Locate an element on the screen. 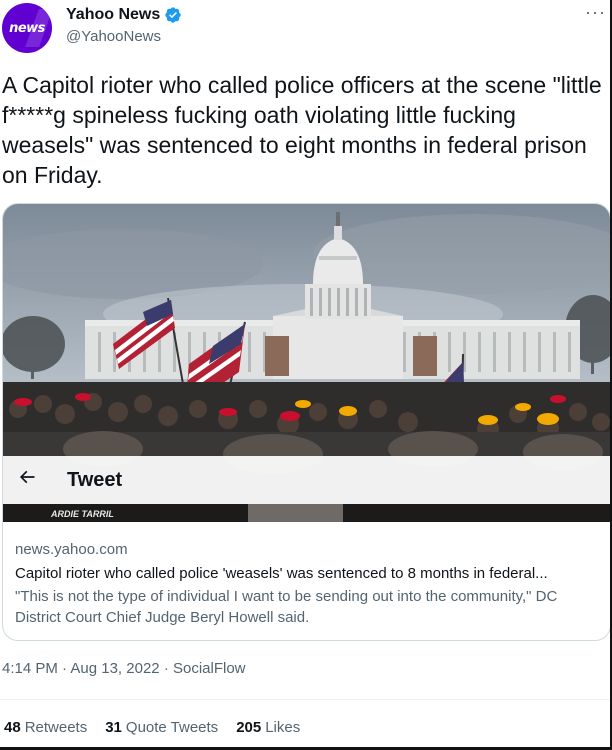  overlay-title: Tweet is located at coordinates (95, 479).